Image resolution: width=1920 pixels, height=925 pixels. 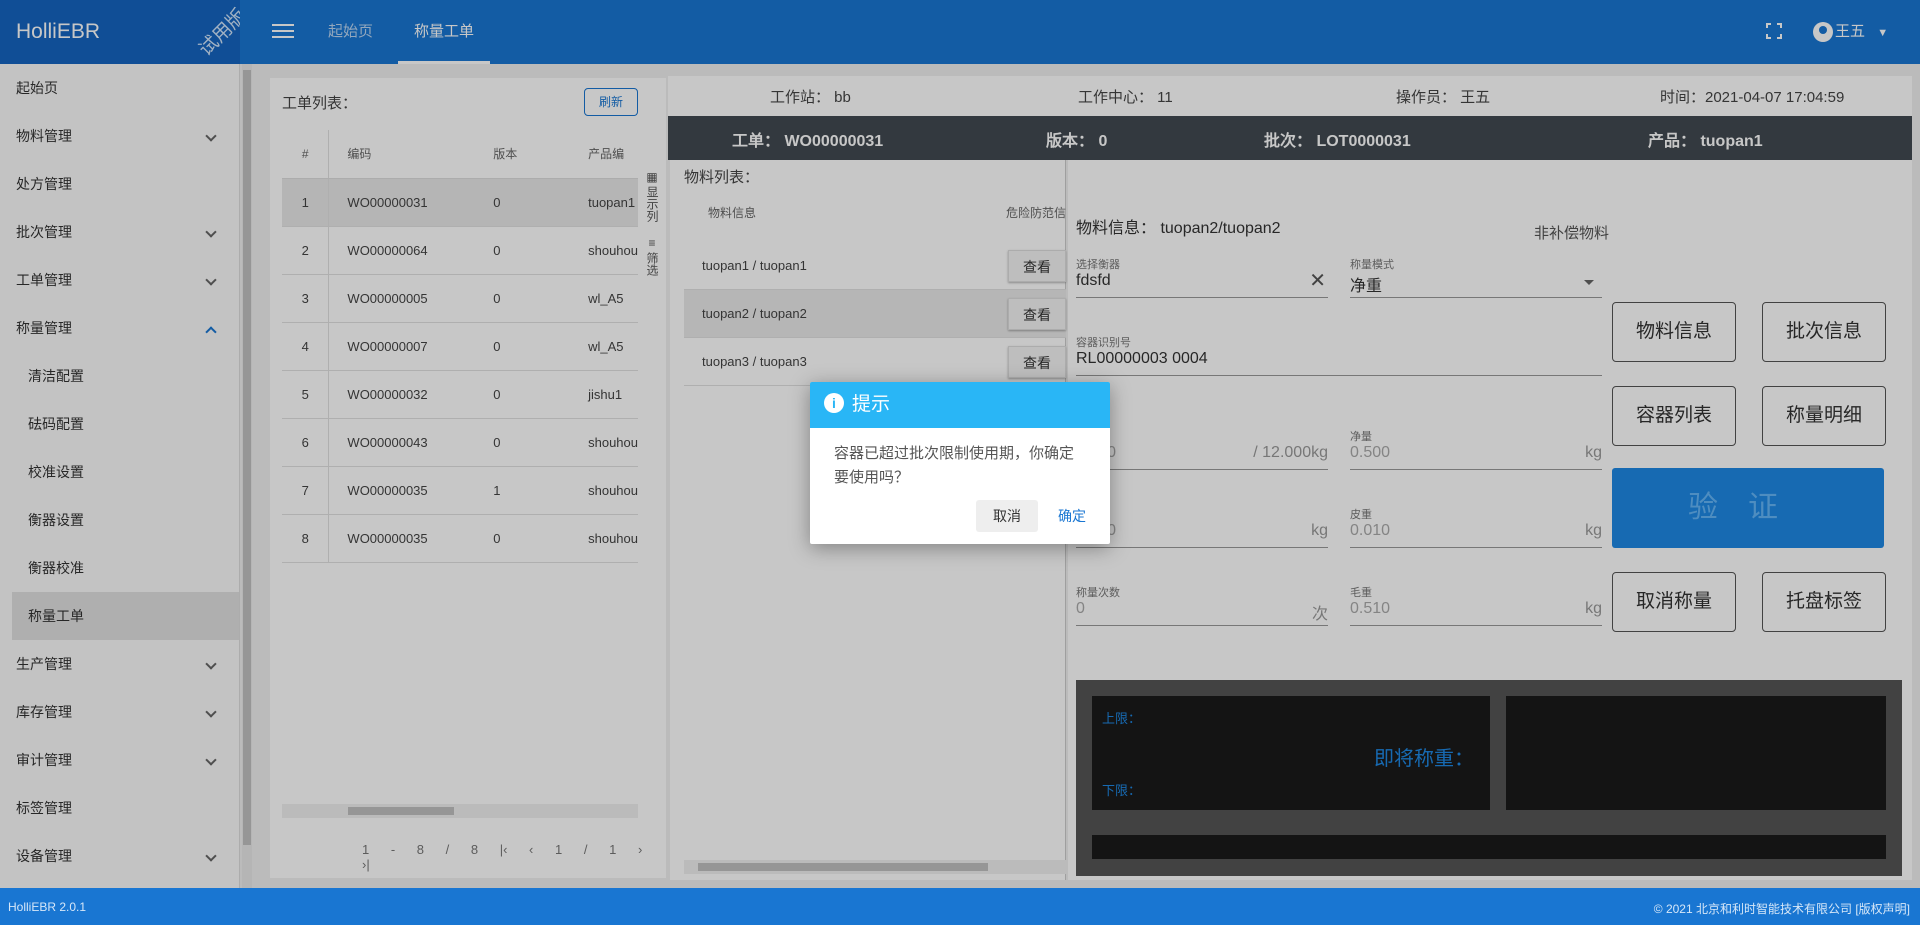 What do you see at coordinates (47, 907) in the screenshot?
I see `footer-version: HolliEBR 2.0.1` at bounding box center [47, 907].